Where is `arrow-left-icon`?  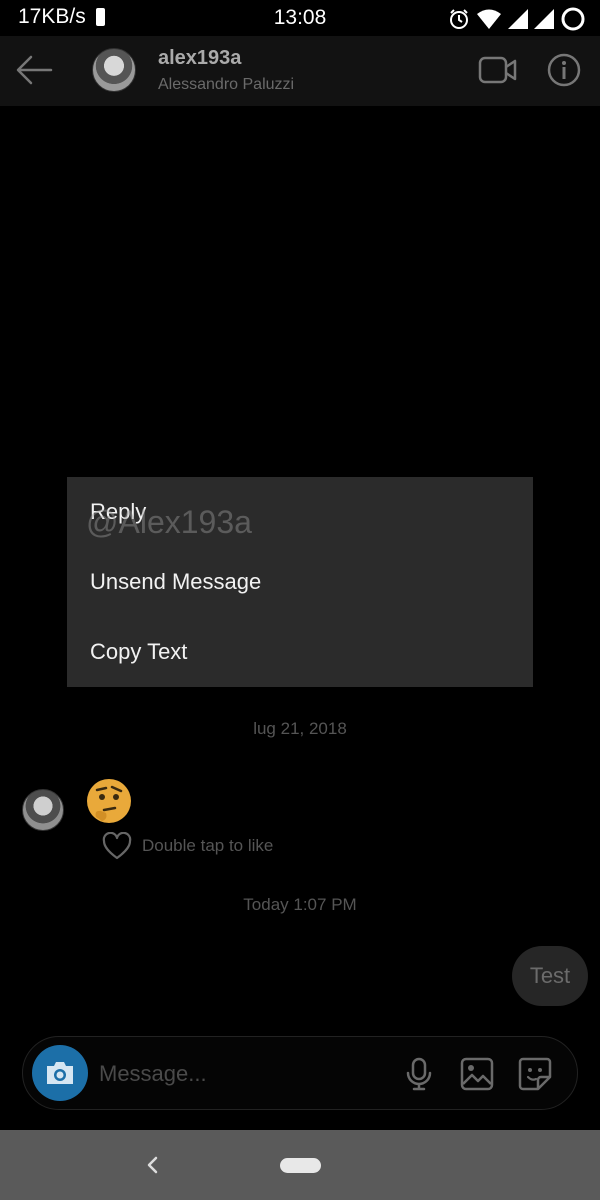 arrow-left-icon is located at coordinates (34, 70).